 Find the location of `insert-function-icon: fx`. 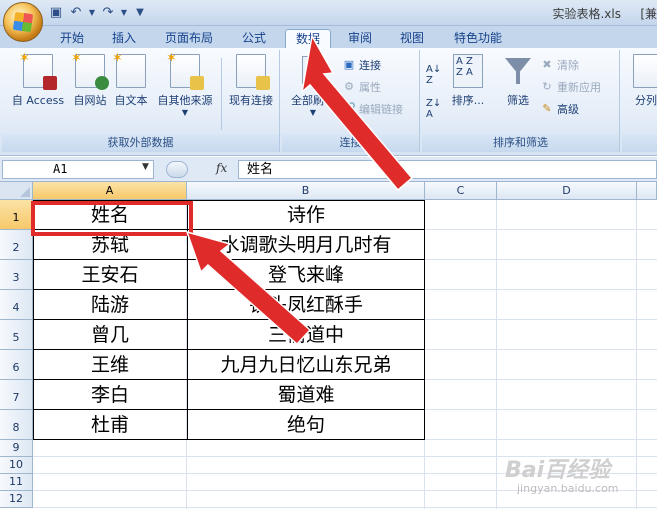

insert-function-icon: fx is located at coordinates (221, 168).